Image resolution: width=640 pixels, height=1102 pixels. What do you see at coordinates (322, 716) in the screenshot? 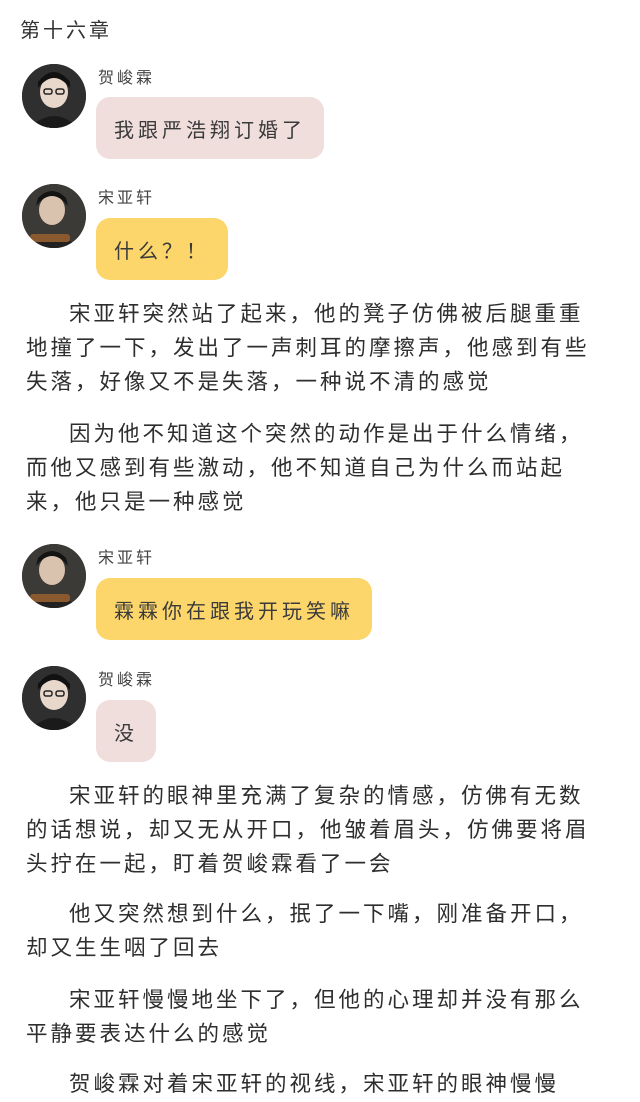
I see `chat-message-he: 贺峻霖 没` at bounding box center [322, 716].